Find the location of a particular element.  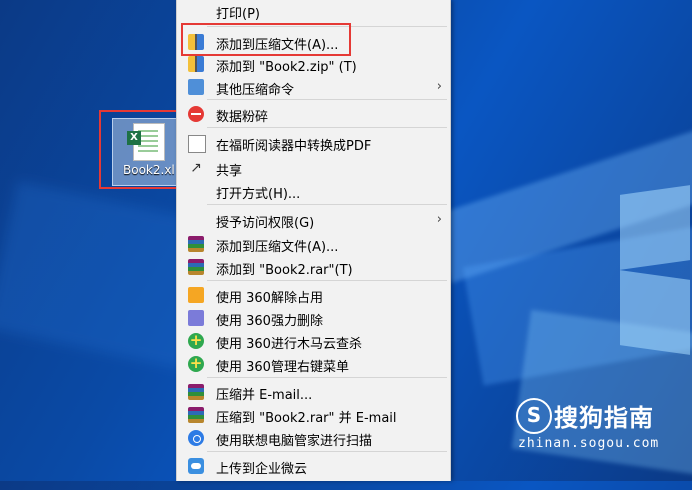

menu-item-label: 在福昕阅读器中转换成PDF is located at coordinates (294, 146).